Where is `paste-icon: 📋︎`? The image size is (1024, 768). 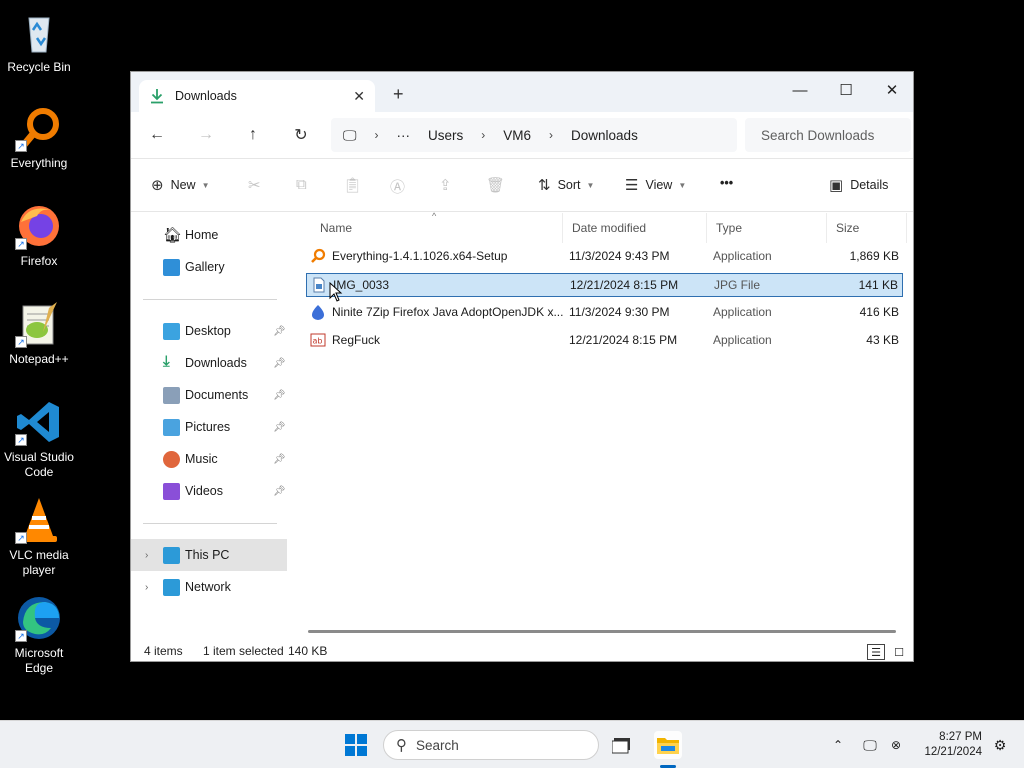
paste-icon: 📋︎ is located at coordinates (352, 185).